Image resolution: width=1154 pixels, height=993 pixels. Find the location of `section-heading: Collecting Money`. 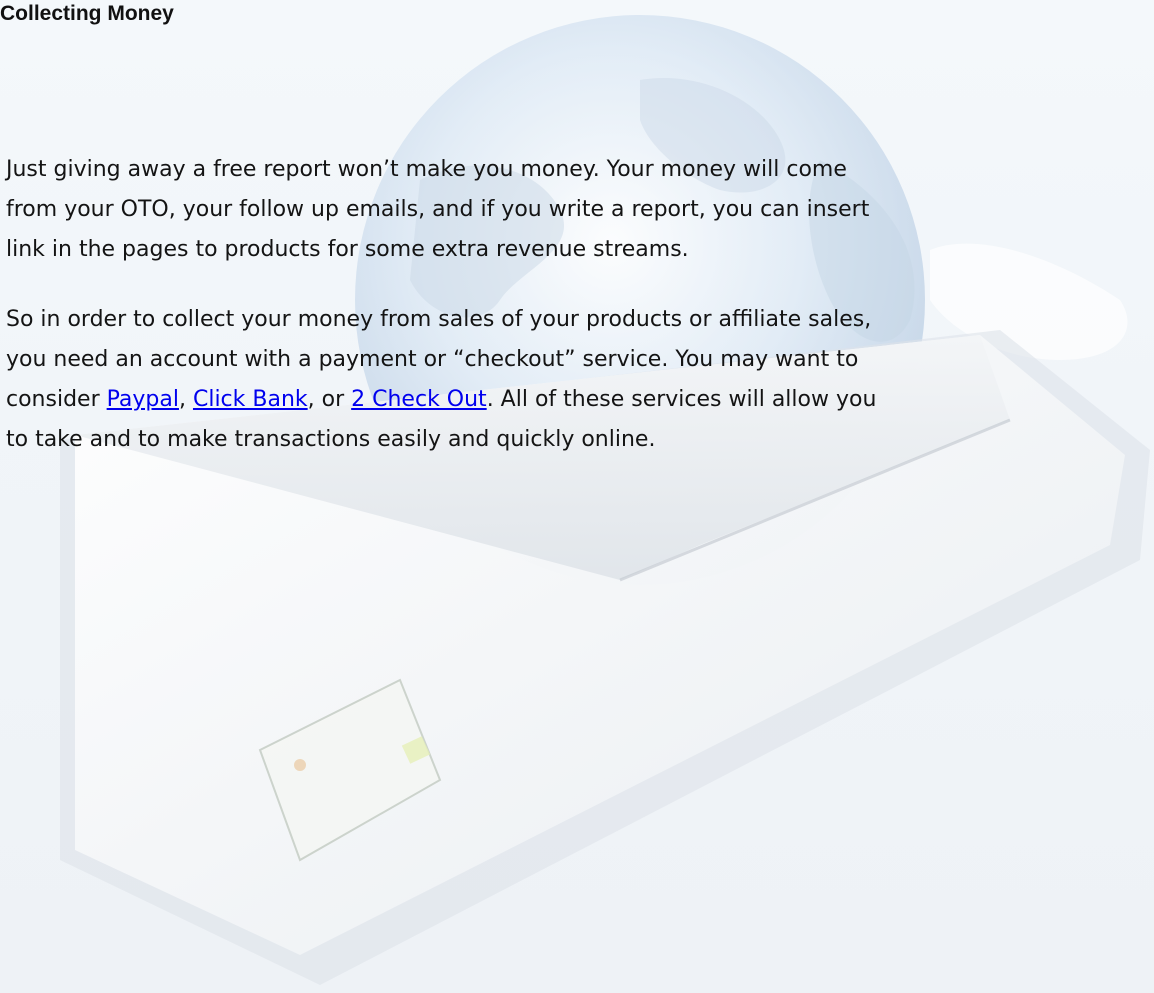

section-heading: Collecting Money is located at coordinates (87, 13).